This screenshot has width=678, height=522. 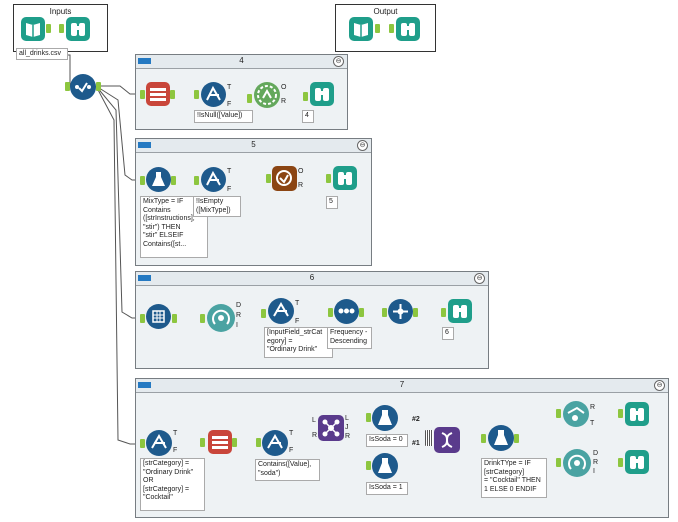 What do you see at coordinates (175, 450) in the screenshot?
I see `port-F: F` at bounding box center [175, 450].